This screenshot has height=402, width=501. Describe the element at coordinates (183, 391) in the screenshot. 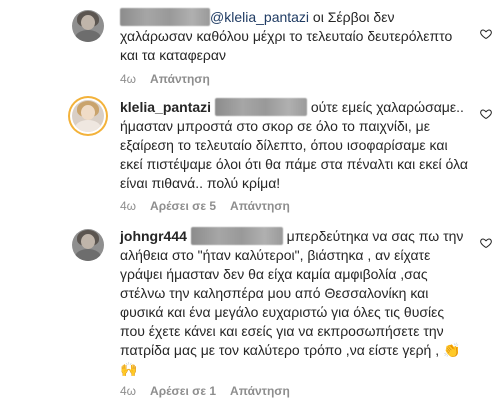

I see `likes-count: Αρέσει σε 1` at that location.